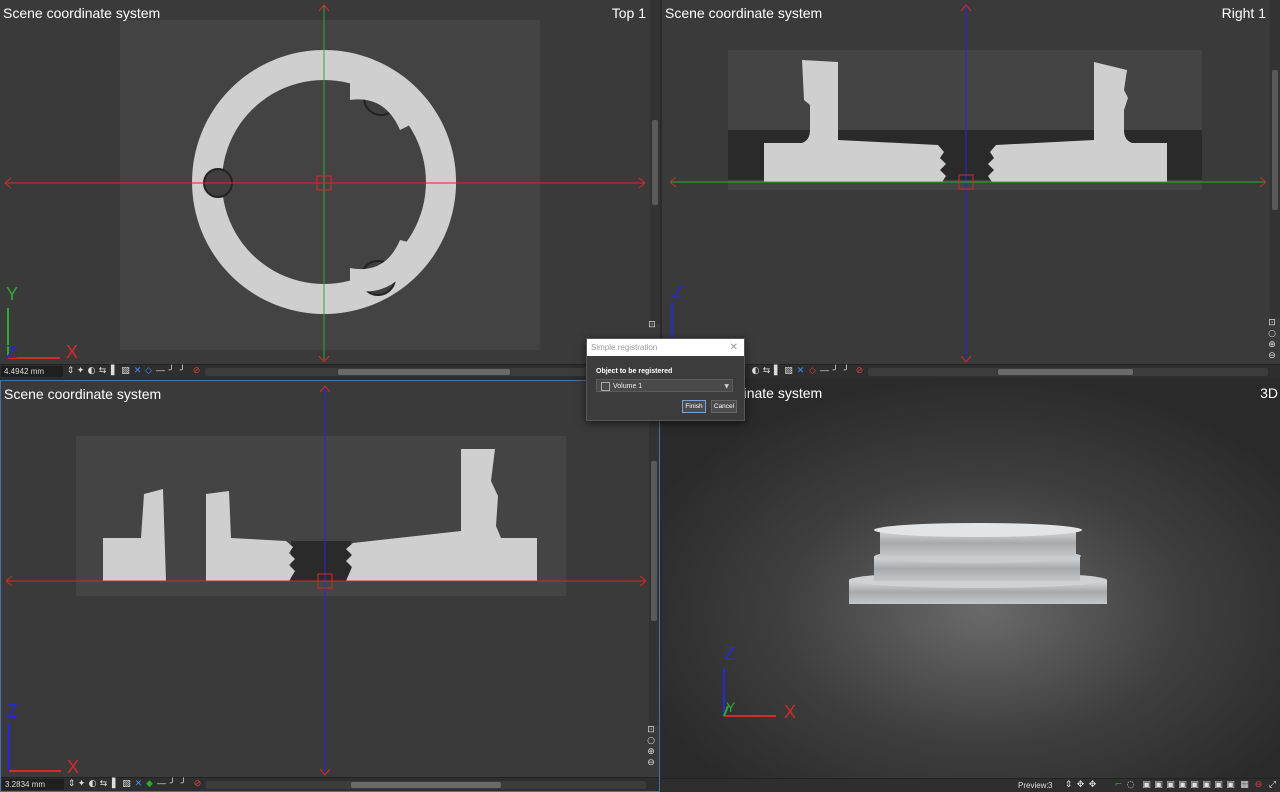 The image size is (1280, 792). I want to click on preview-value: 3, so click(1050, 785).